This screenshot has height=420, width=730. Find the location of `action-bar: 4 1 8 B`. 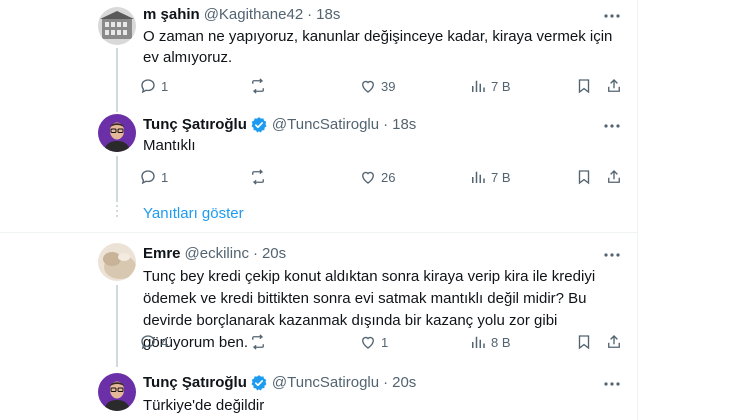

action-bar: 4 1 8 B is located at coordinates (380, 342).